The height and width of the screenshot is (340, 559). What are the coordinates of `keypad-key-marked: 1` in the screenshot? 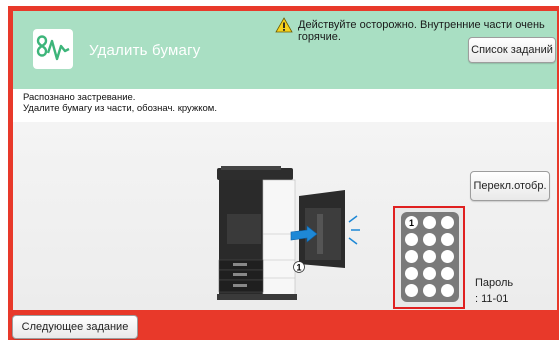 It's located at (411, 222).